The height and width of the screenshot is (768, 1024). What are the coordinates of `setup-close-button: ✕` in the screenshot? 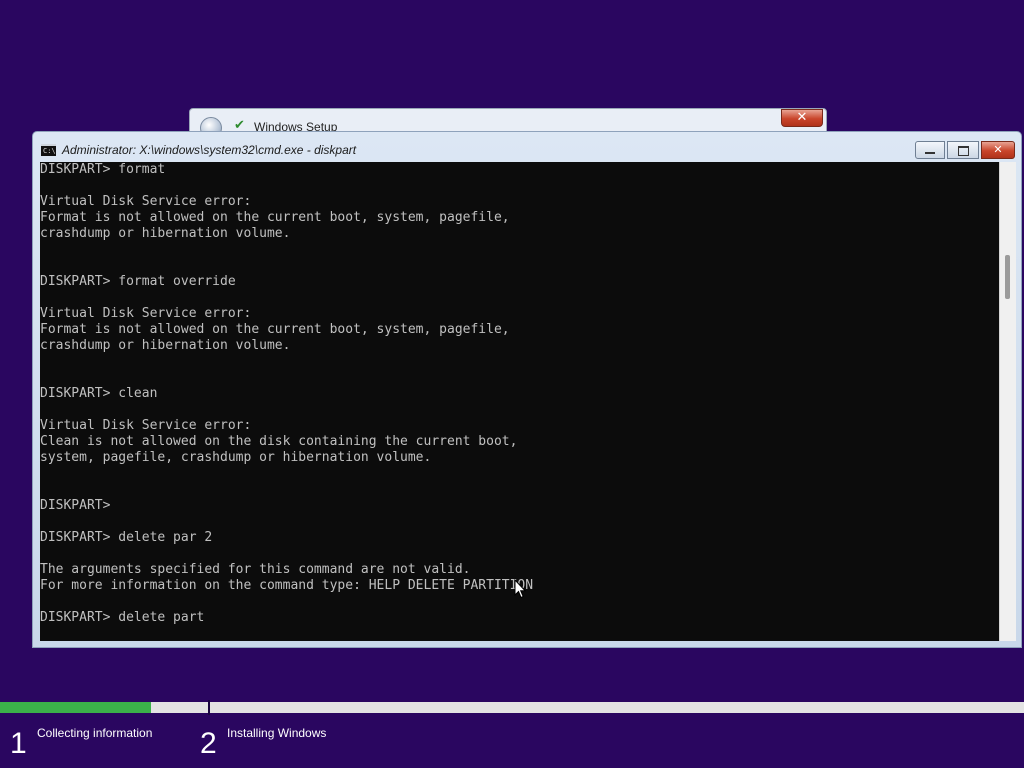 It's located at (802, 118).